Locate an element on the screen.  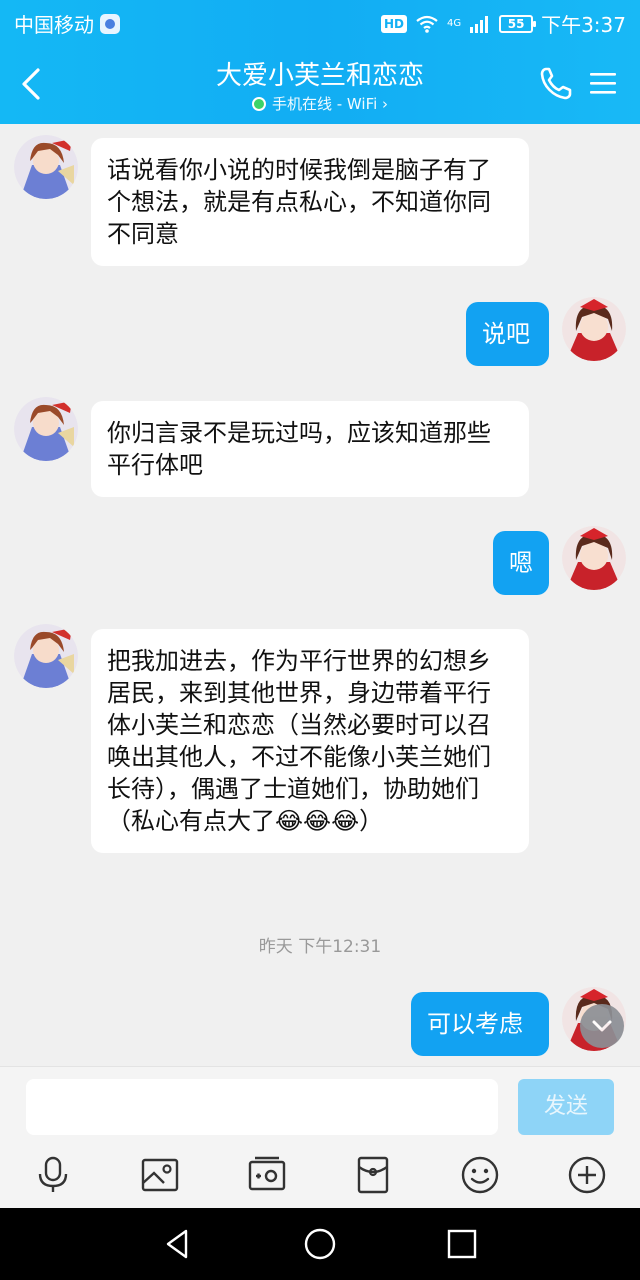
status-right: HD 4G 55 下午3:37 is located at coordinates (503, 23).